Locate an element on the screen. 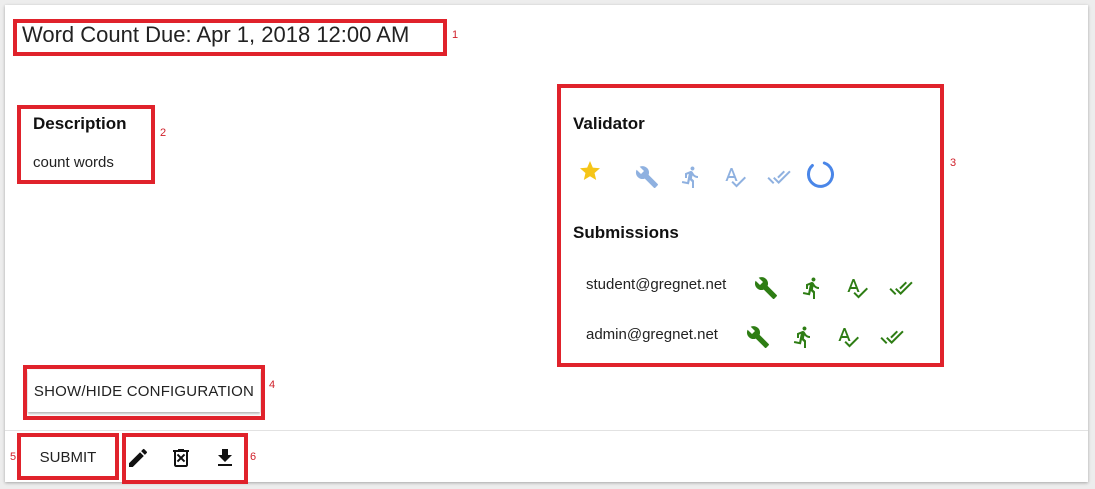 The width and height of the screenshot is (1095, 489). annotation-label: 3 is located at coordinates (953, 163).